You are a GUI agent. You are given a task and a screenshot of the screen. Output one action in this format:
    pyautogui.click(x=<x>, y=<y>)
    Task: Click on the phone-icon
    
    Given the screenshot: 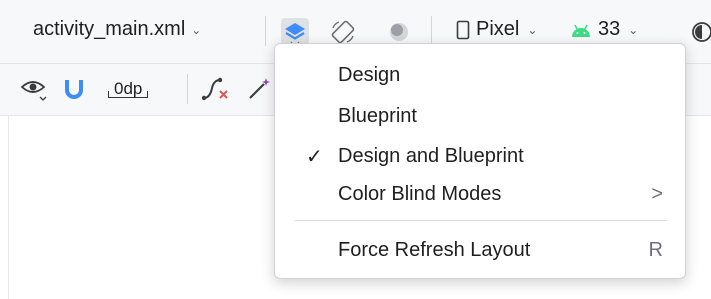 What is the action you would take?
    pyautogui.click(x=463, y=29)
    